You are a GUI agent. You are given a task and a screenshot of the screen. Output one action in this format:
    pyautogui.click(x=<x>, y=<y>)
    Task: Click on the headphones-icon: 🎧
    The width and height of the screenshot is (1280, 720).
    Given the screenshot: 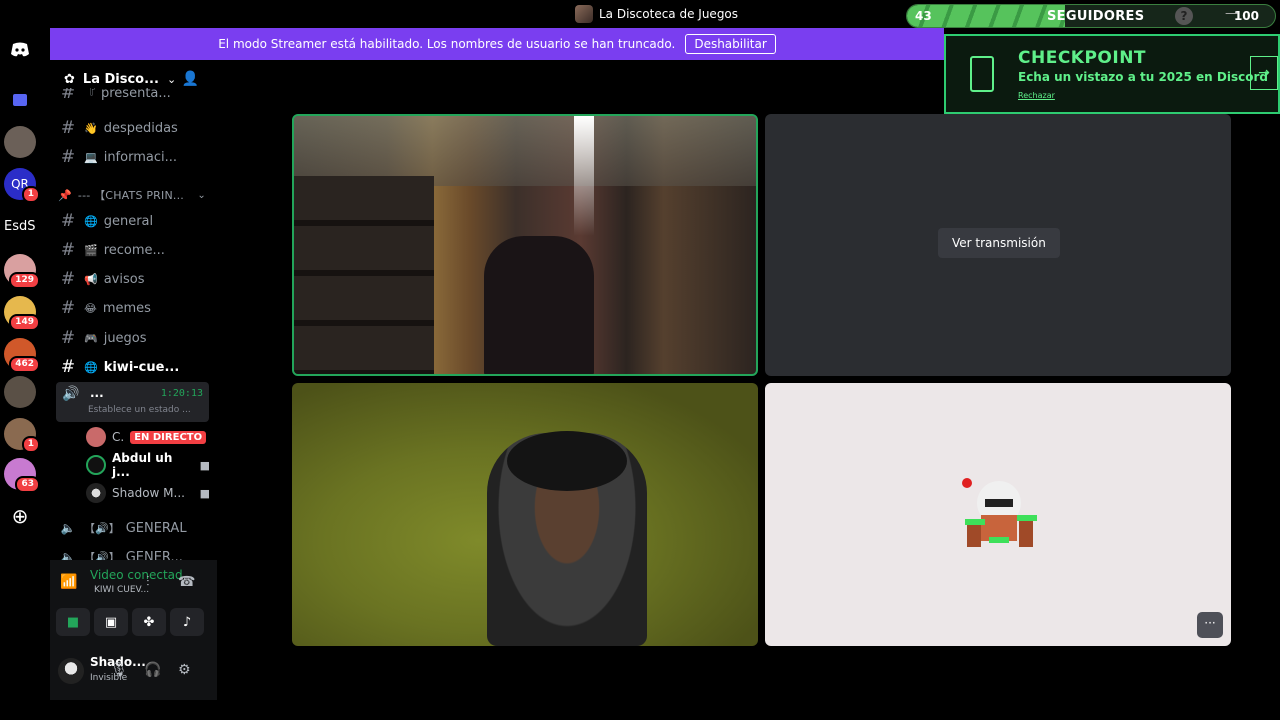 What is the action you would take?
    pyautogui.click(x=152, y=670)
    